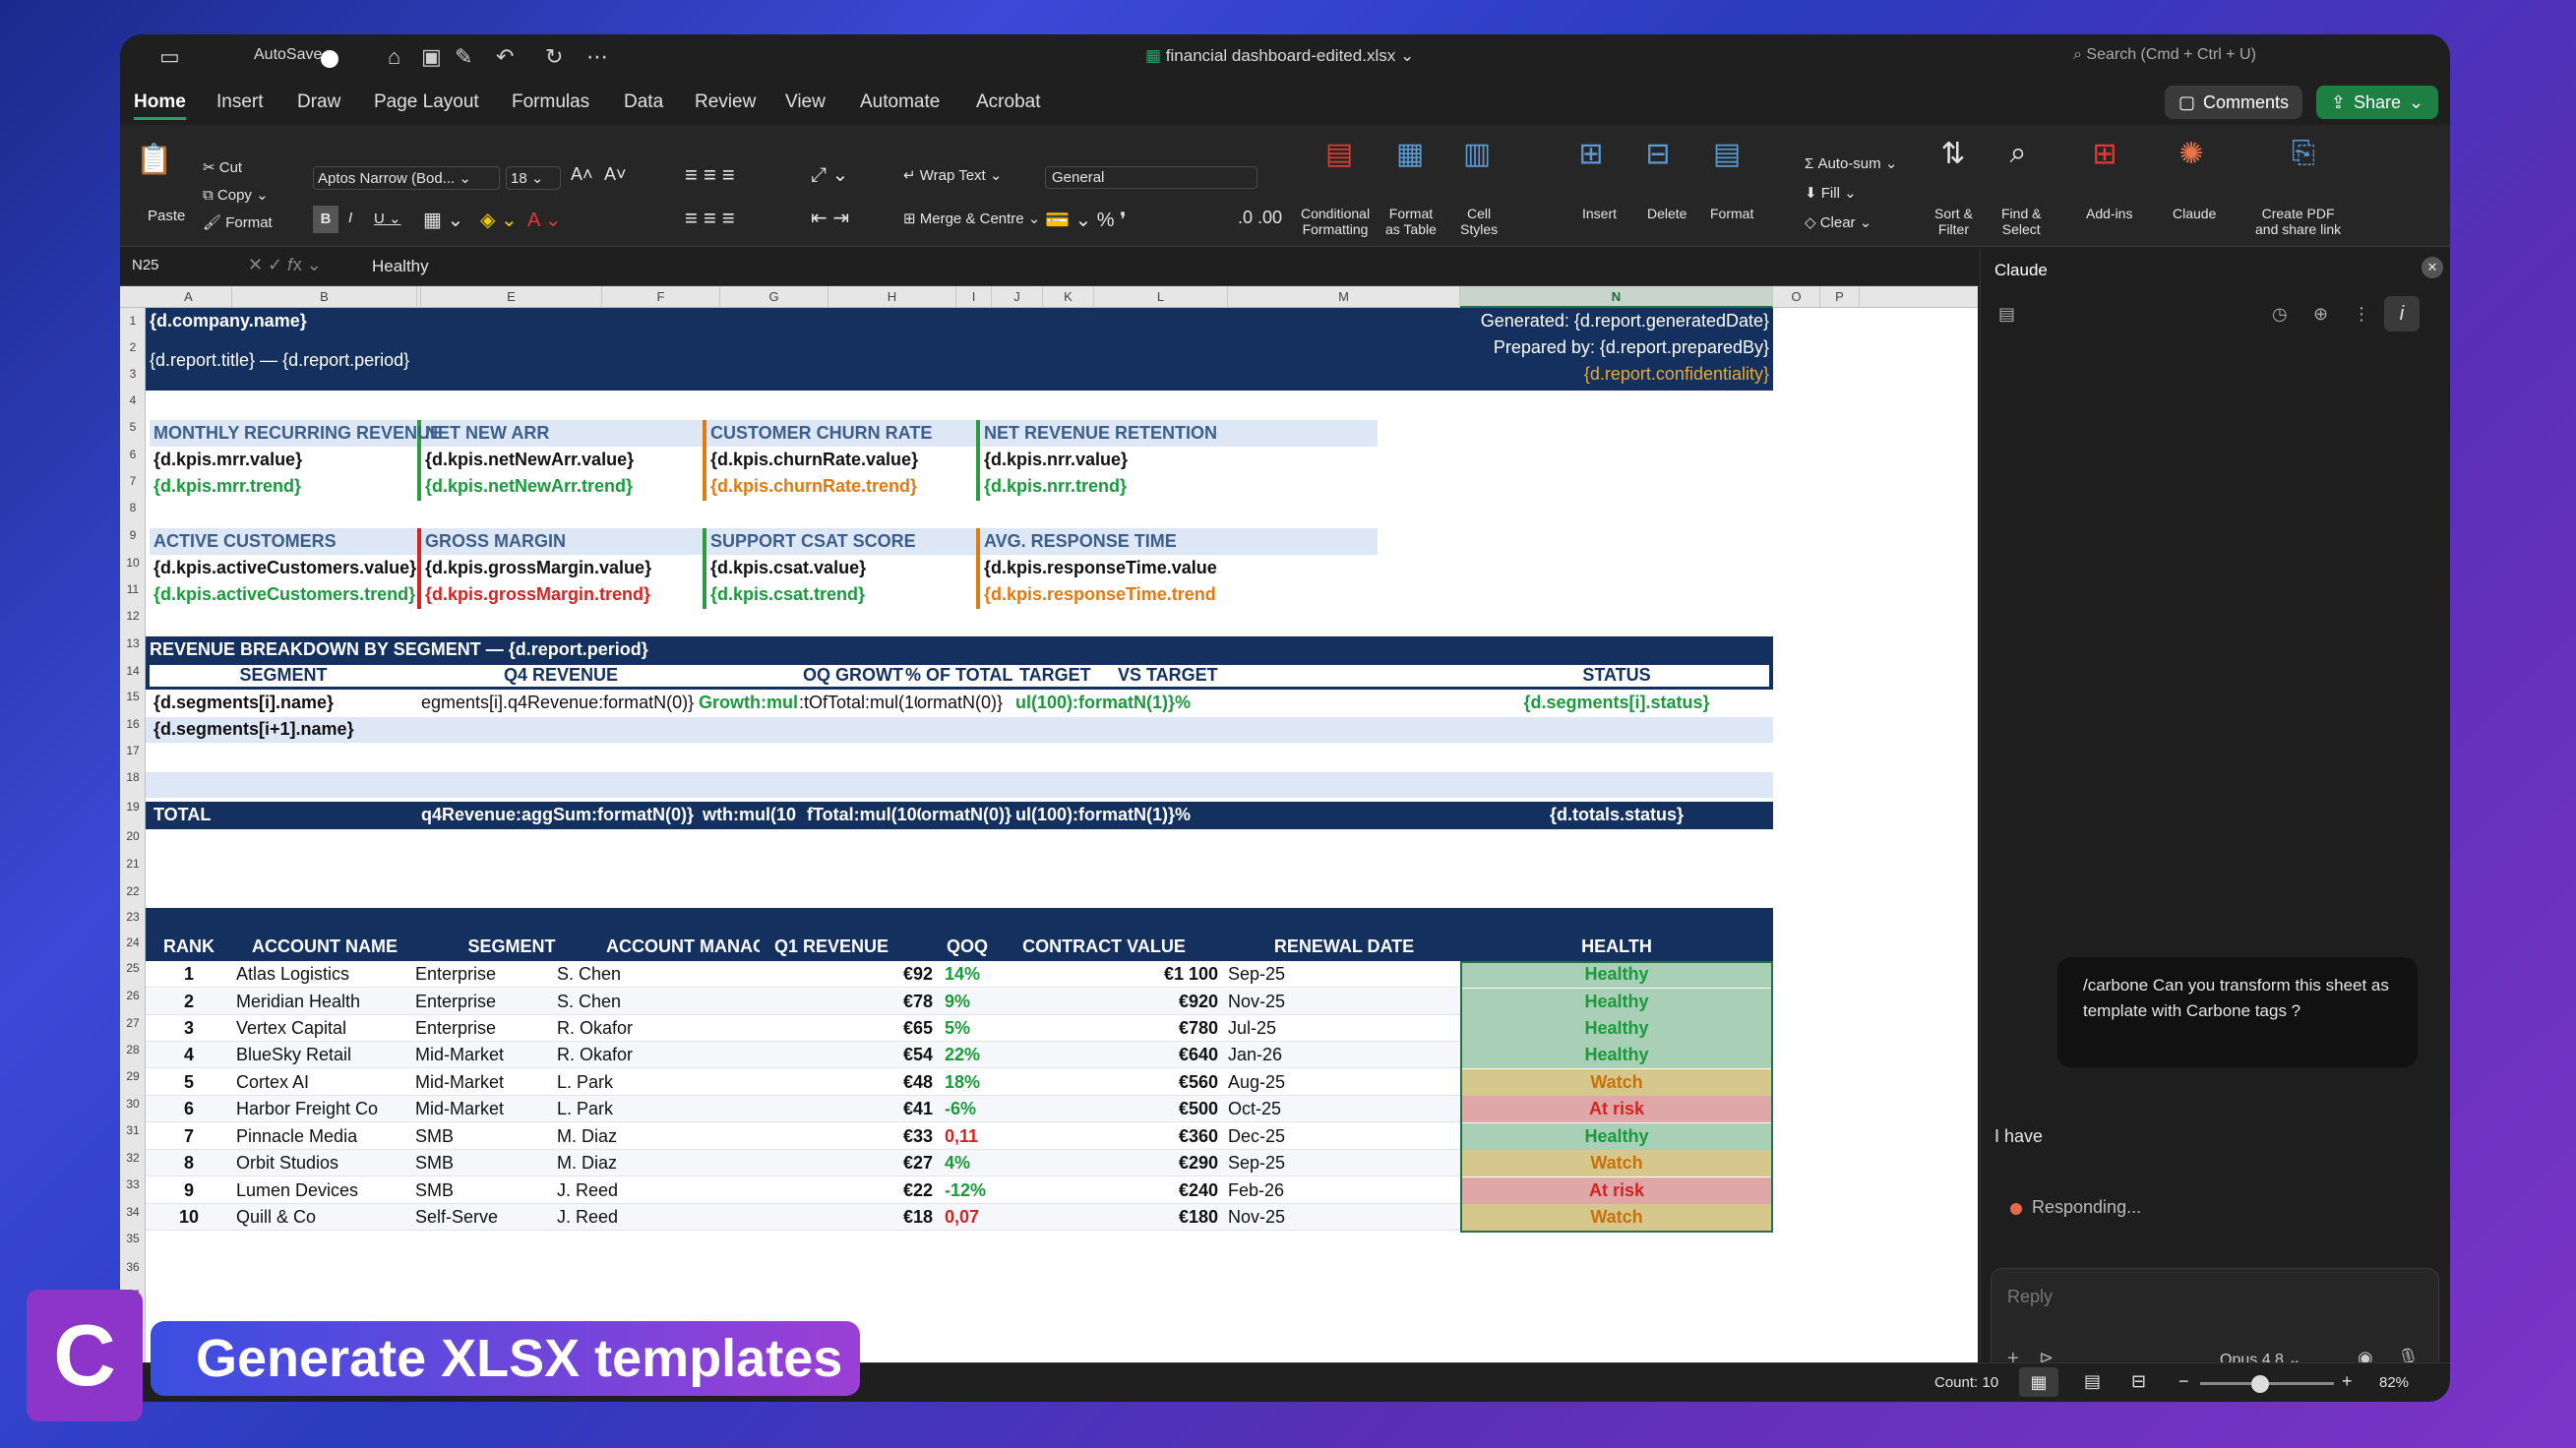 Image resolution: width=2576 pixels, height=1448 pixels. What do you see at coordinates (254, 730) in the screenshot?
I see `segment-next-tag: {d.segments[i+1].name}` at bounding box center [254, 730].